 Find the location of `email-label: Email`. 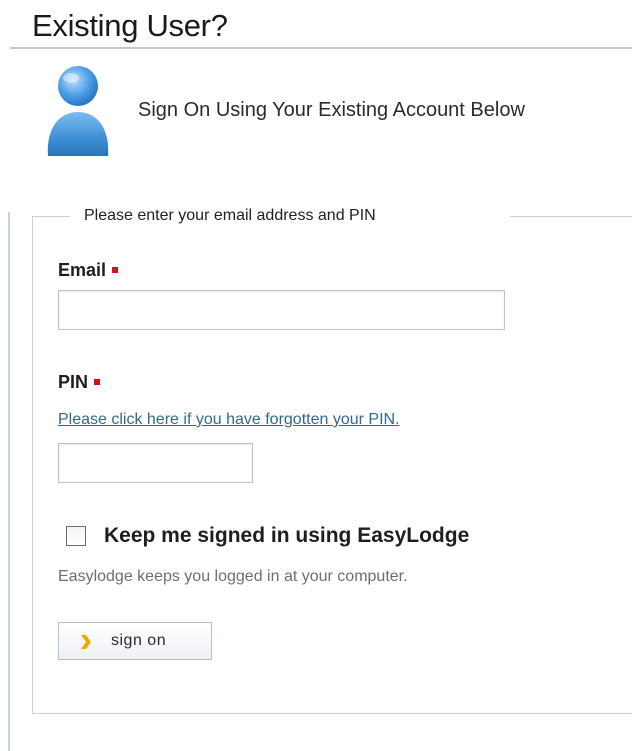

email-label: Email is located at coordinates (88, 270).